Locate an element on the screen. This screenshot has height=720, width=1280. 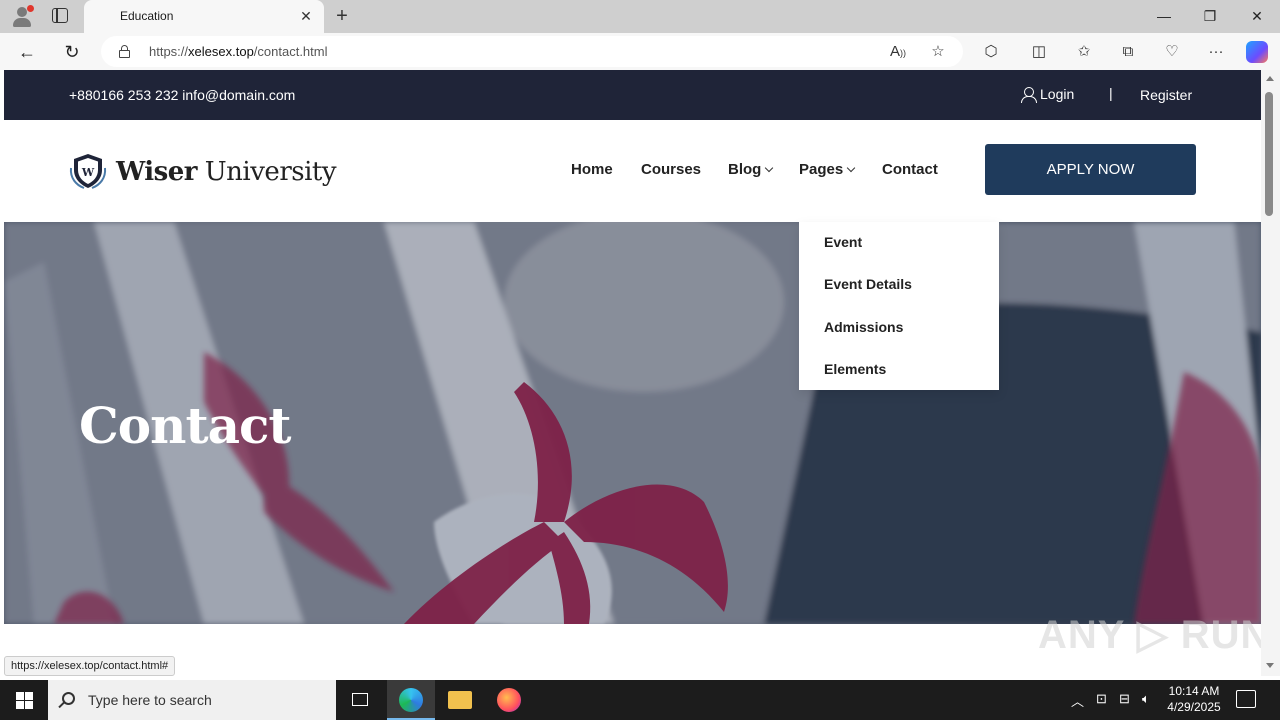
svg-text: W is located at coordinates (88, 172).